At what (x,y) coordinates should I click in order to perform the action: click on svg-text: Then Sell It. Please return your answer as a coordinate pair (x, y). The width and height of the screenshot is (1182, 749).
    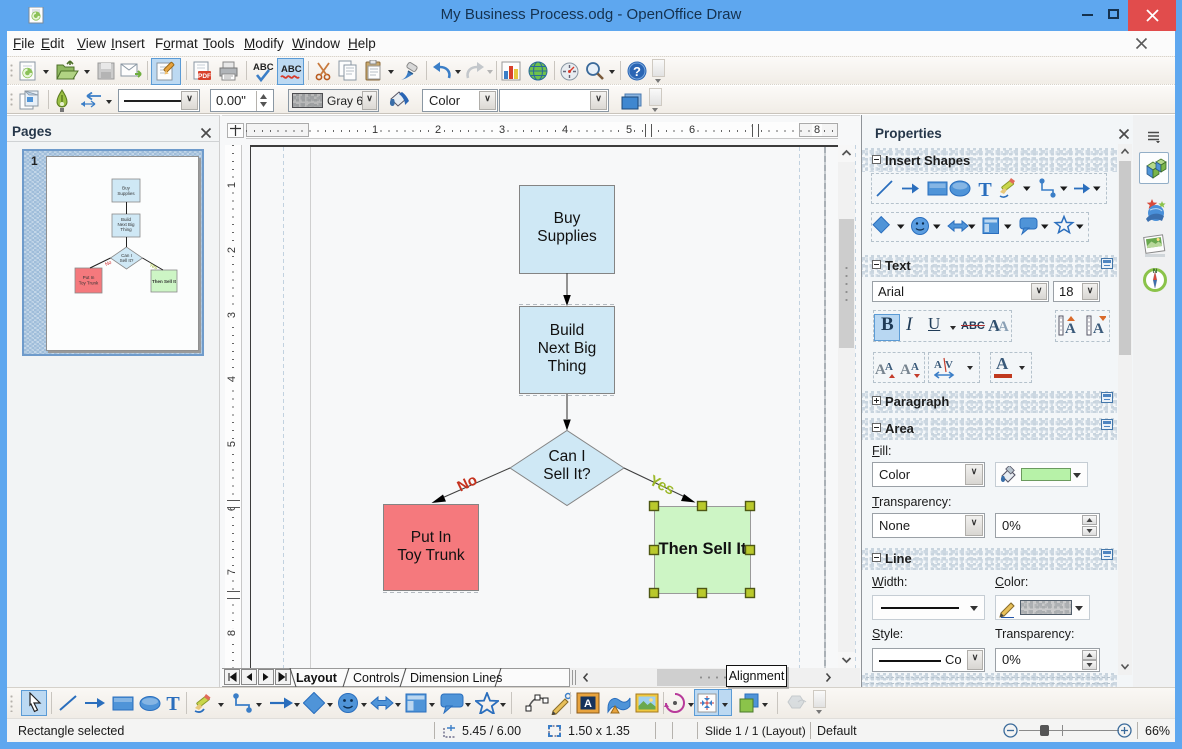
    Looking at the image, I should click on (164, 281).